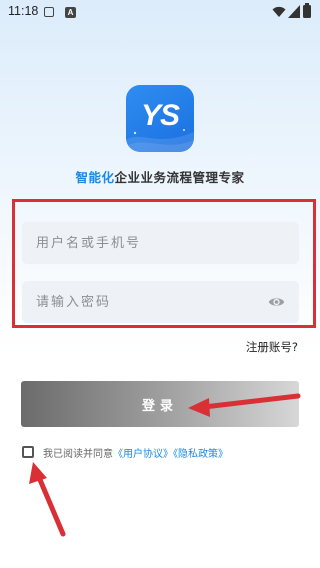  I want to click on agreement-text: 我已阅读并同意《用户协议》《隐私政策》, so click(135, 452).